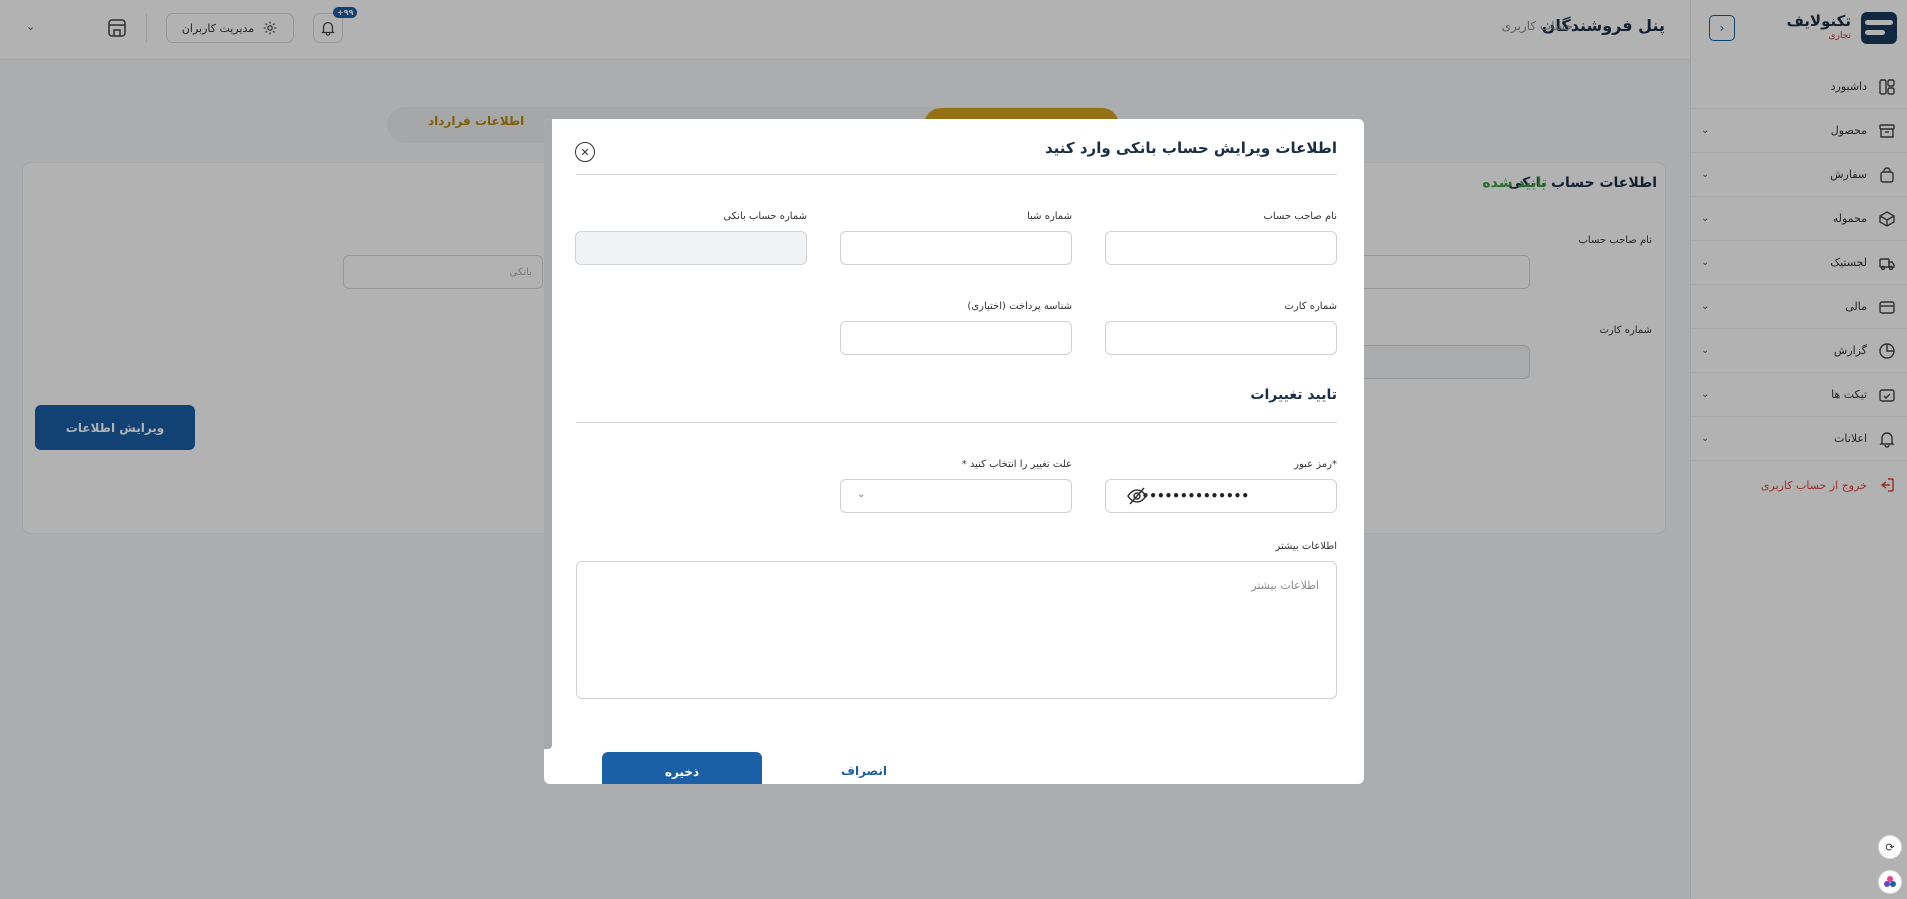 This screenshot has height=899, width=1907. What do you see at coordinates (864, 771) in the screenshot?
I see `cancel-button: انصراف` at bounding box center [864, 771].